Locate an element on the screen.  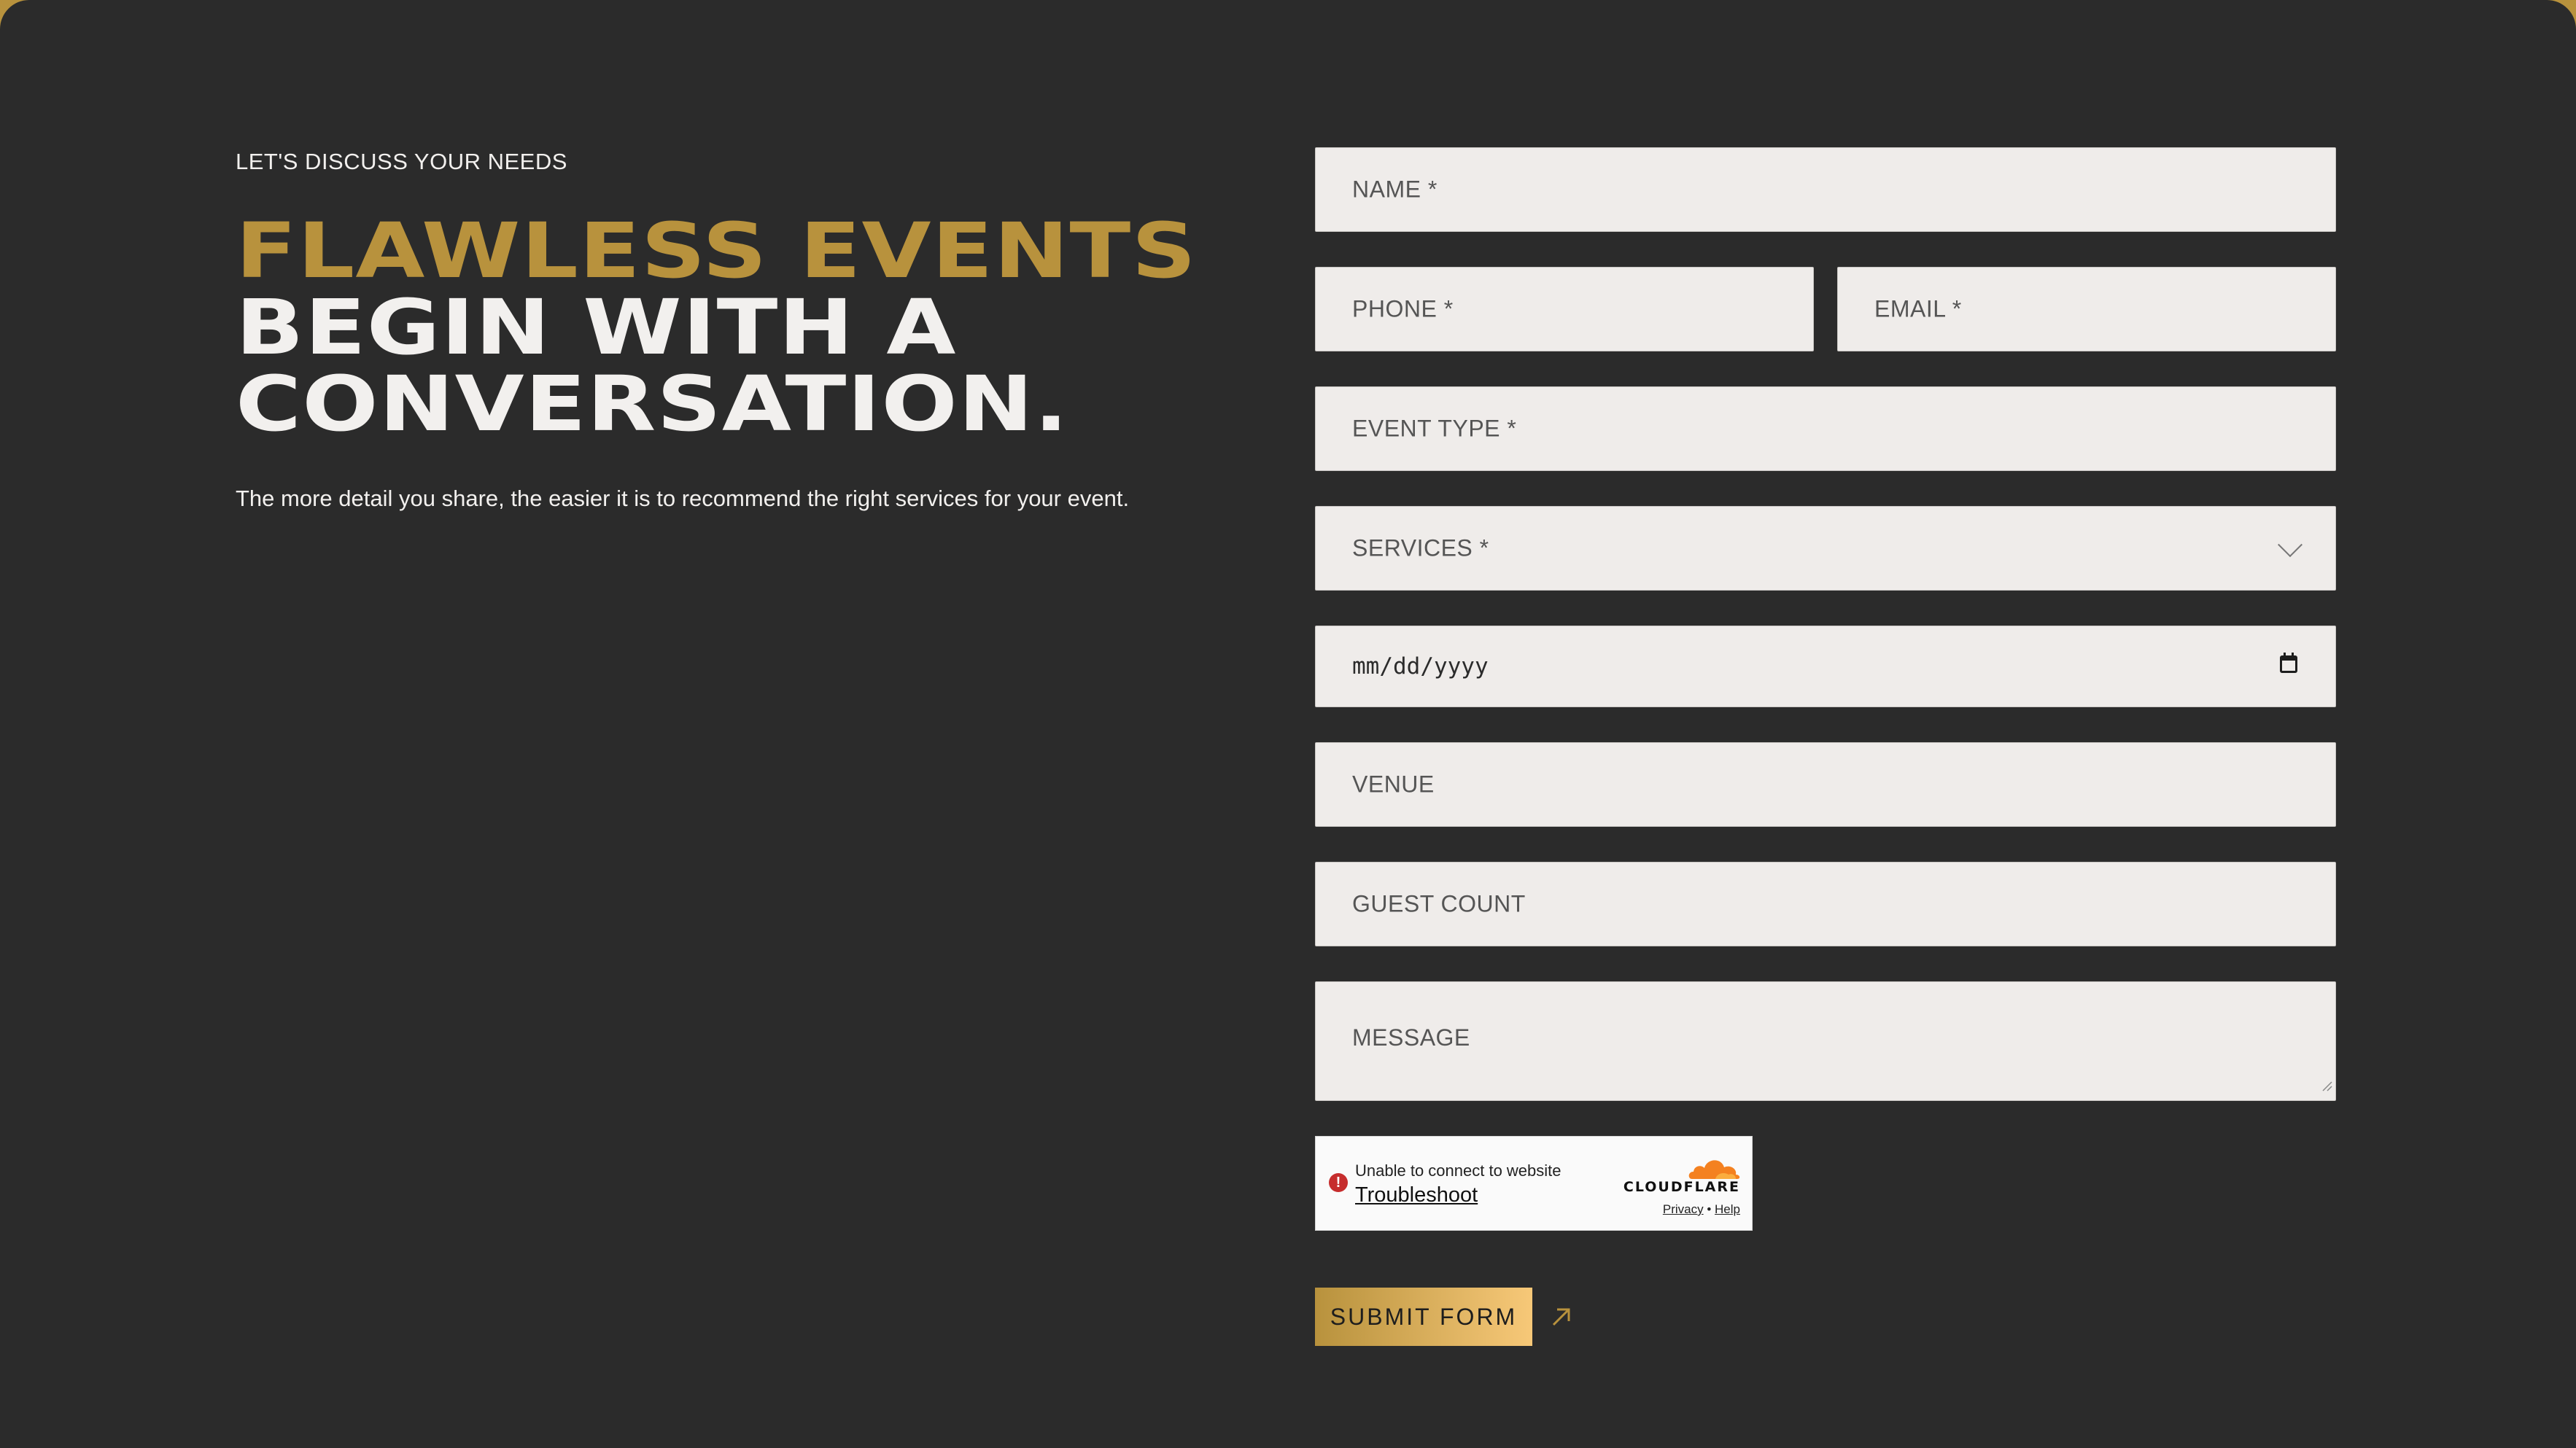
phone-placeholder: PHONE * is located at coordinates (1403, 308).